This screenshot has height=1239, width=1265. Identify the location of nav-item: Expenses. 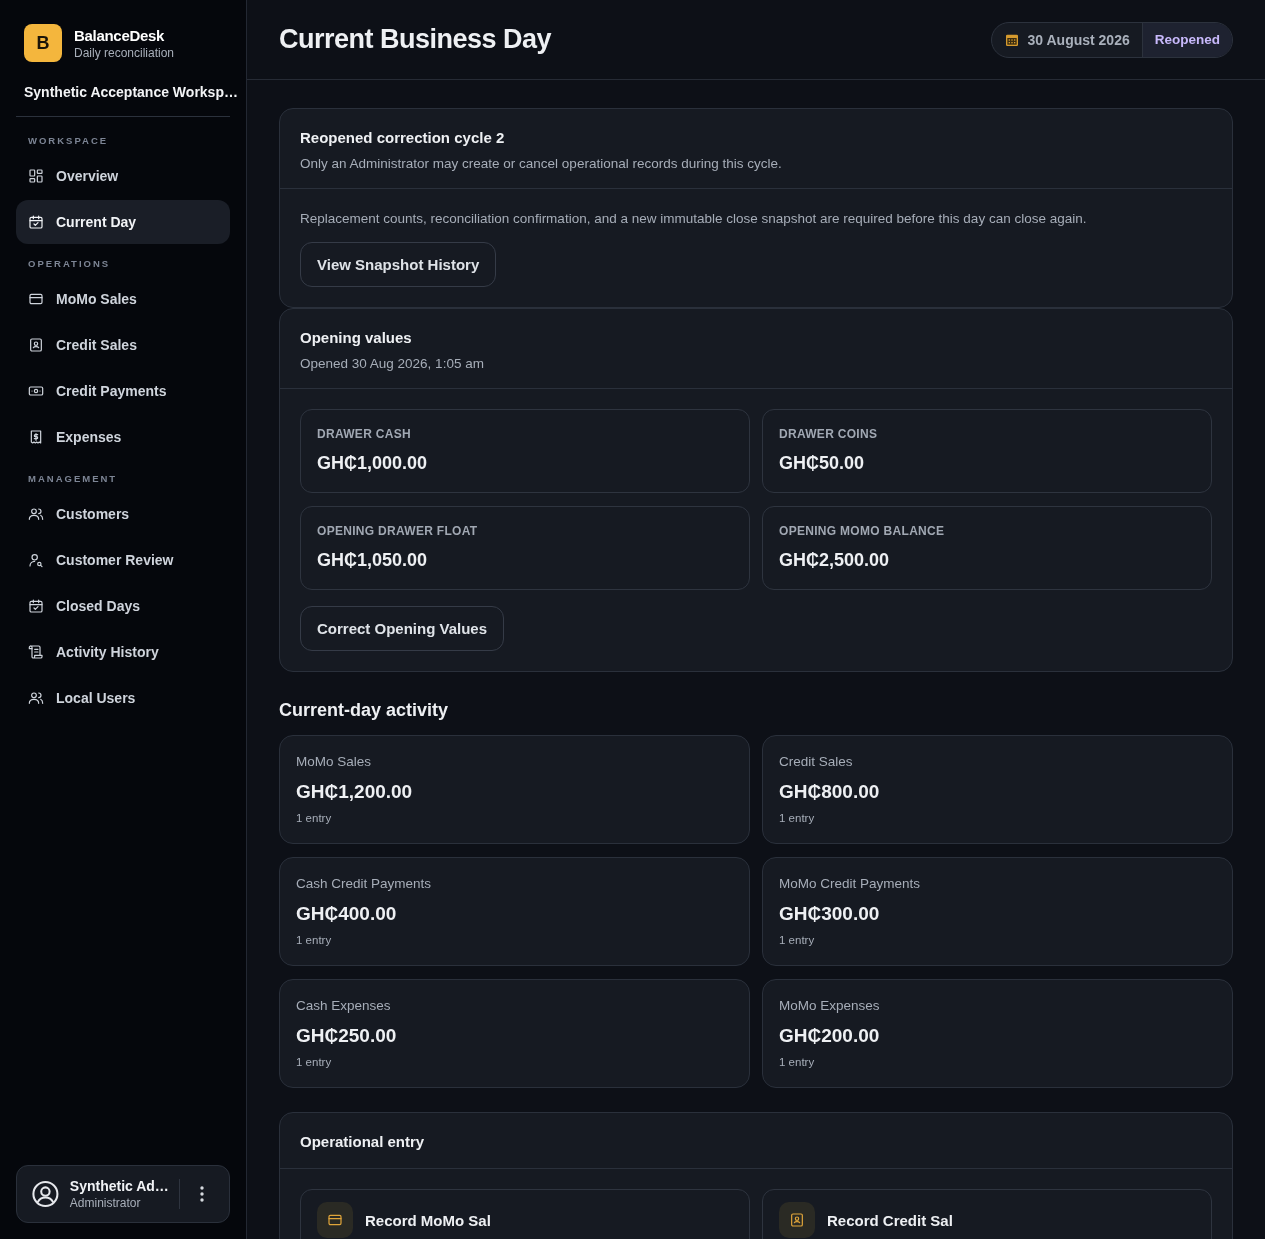
(123, 437).